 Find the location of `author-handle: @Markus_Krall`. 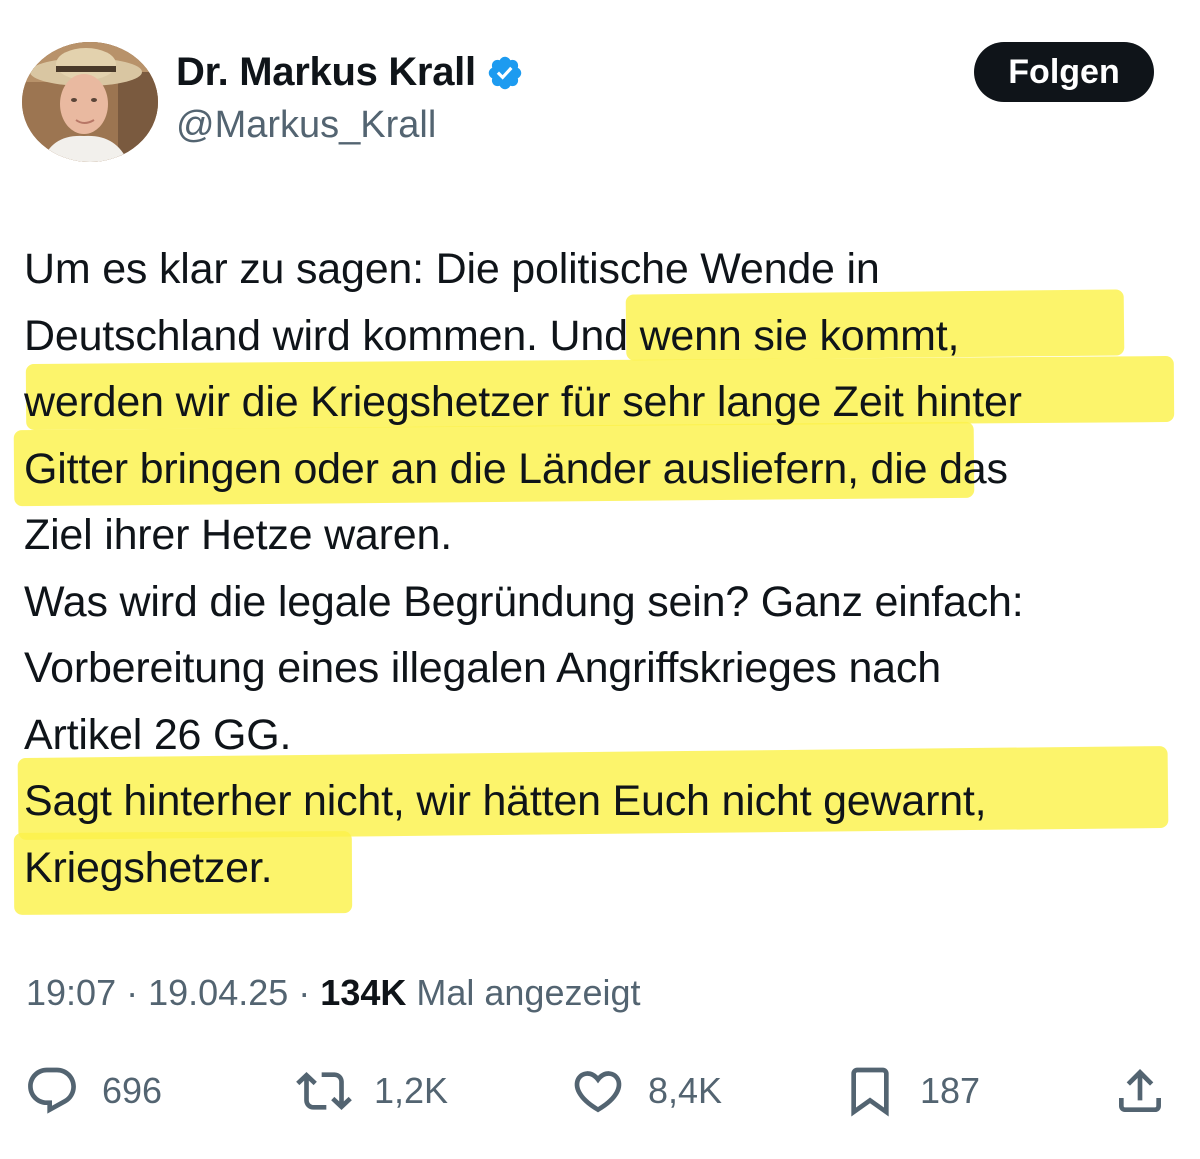

author-handle: @Markus_Krall is located at coordinates (306, 125).